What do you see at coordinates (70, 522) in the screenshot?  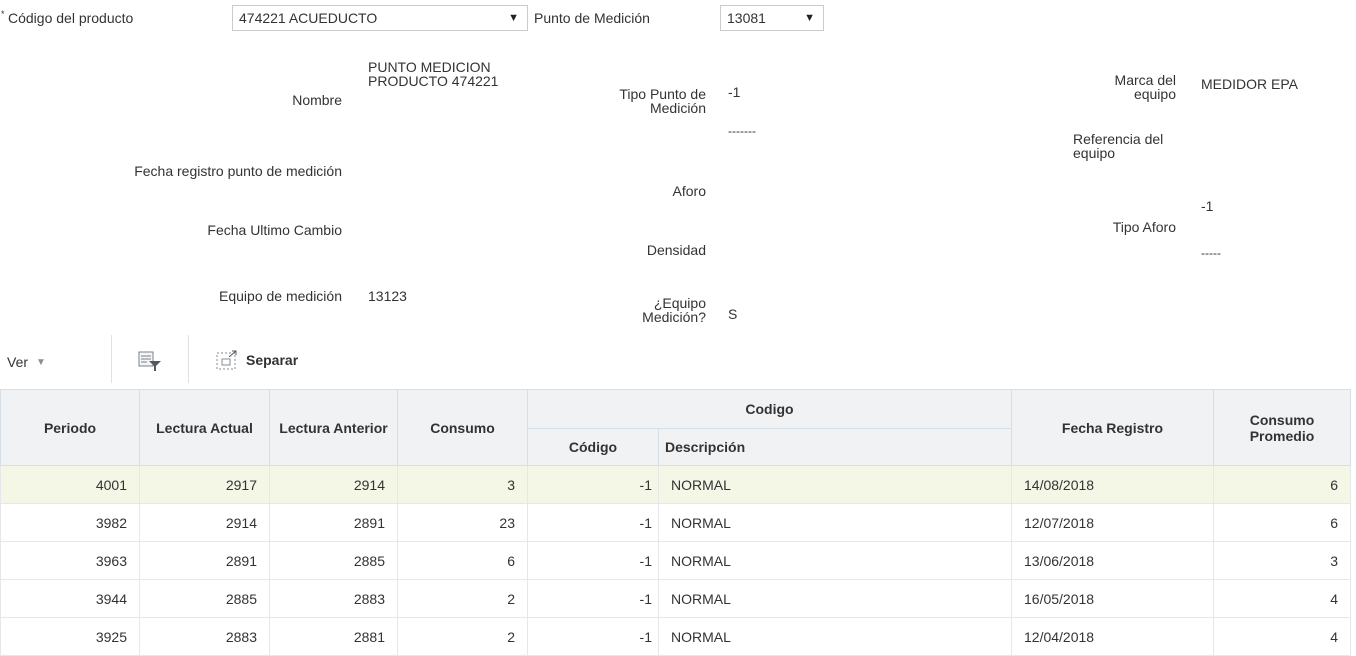 I see `cell-periodo: 3982` at bounding box center [70, 522].